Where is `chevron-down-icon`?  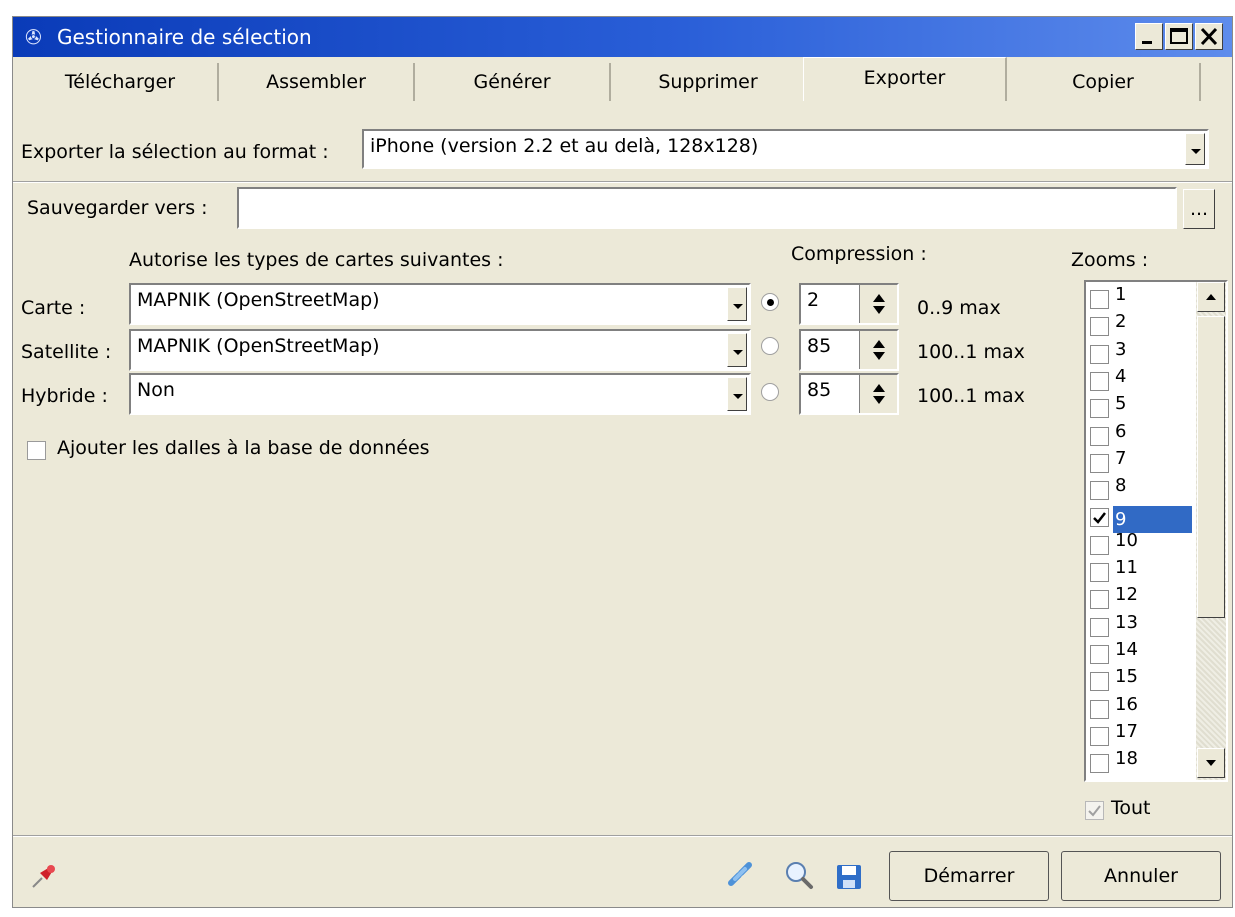
chevron-down-icon is located at coordinates (1211, 763).